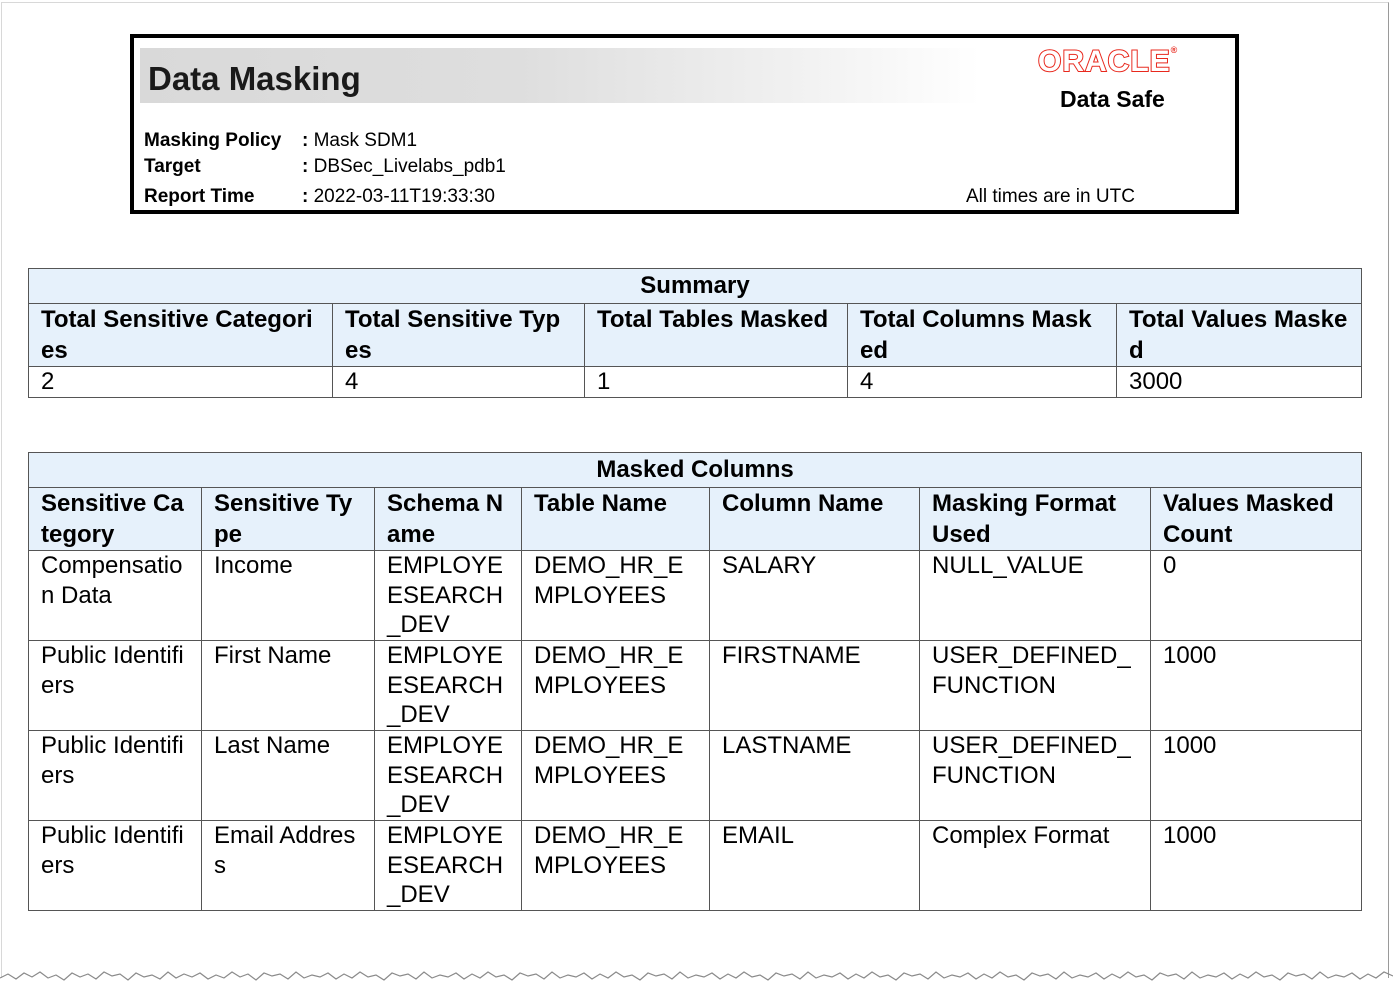 The width and height of the screenshot is (1393, 995). Describe the element at coordinates (1050, 196) in the screenshot. I see `timezone-note: All times are in UTC` at that location.